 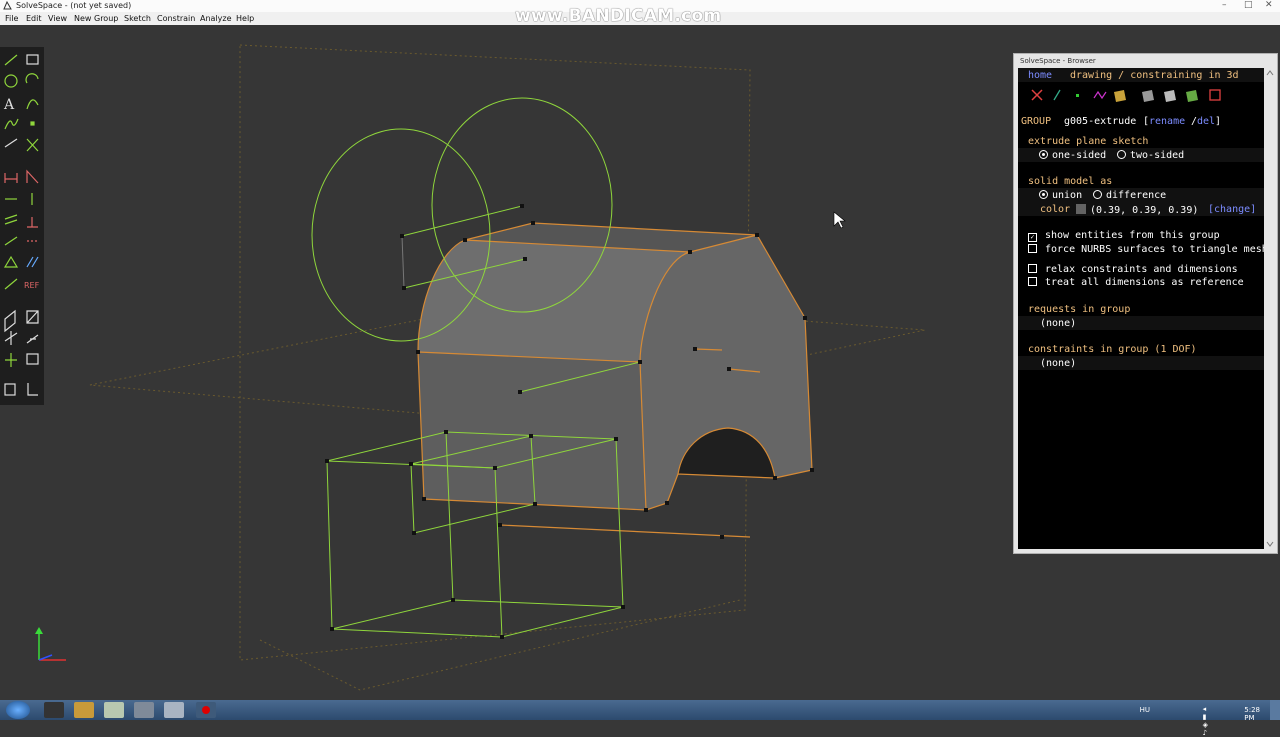 I want to click on step-translate-icon, so click(x=11, y=338).